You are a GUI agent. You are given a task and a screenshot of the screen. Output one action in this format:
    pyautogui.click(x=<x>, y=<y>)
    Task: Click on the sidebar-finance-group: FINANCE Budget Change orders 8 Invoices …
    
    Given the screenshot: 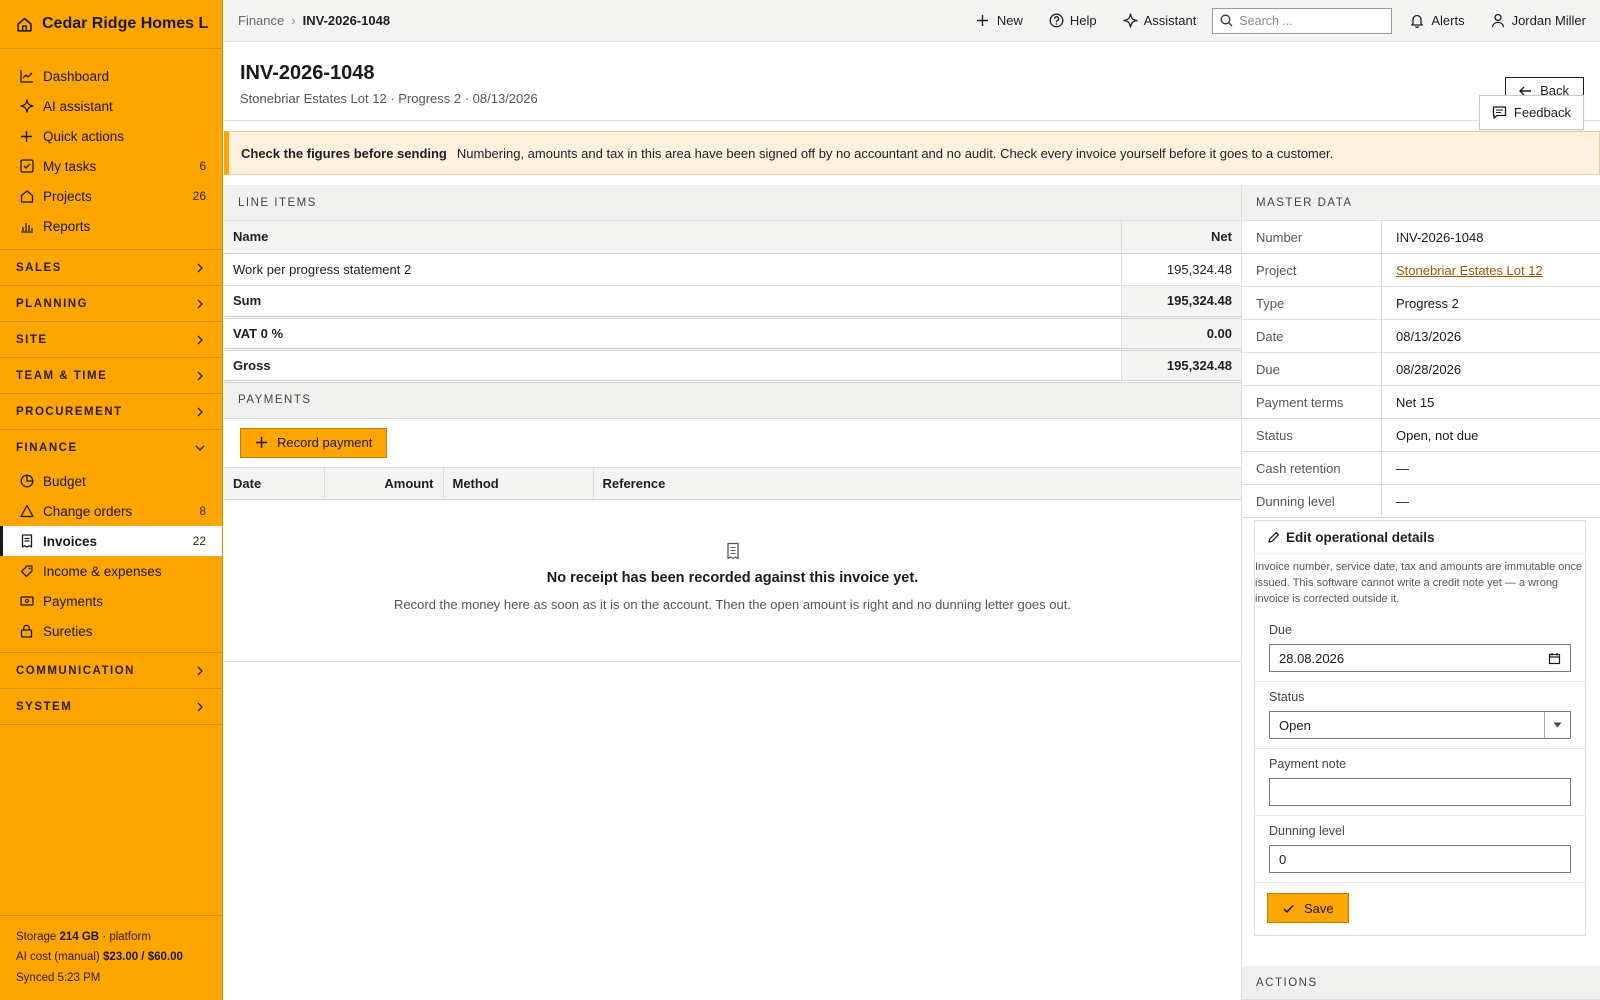 What is the action you would take?
    pyautogui.click(x=111, y=541)
    